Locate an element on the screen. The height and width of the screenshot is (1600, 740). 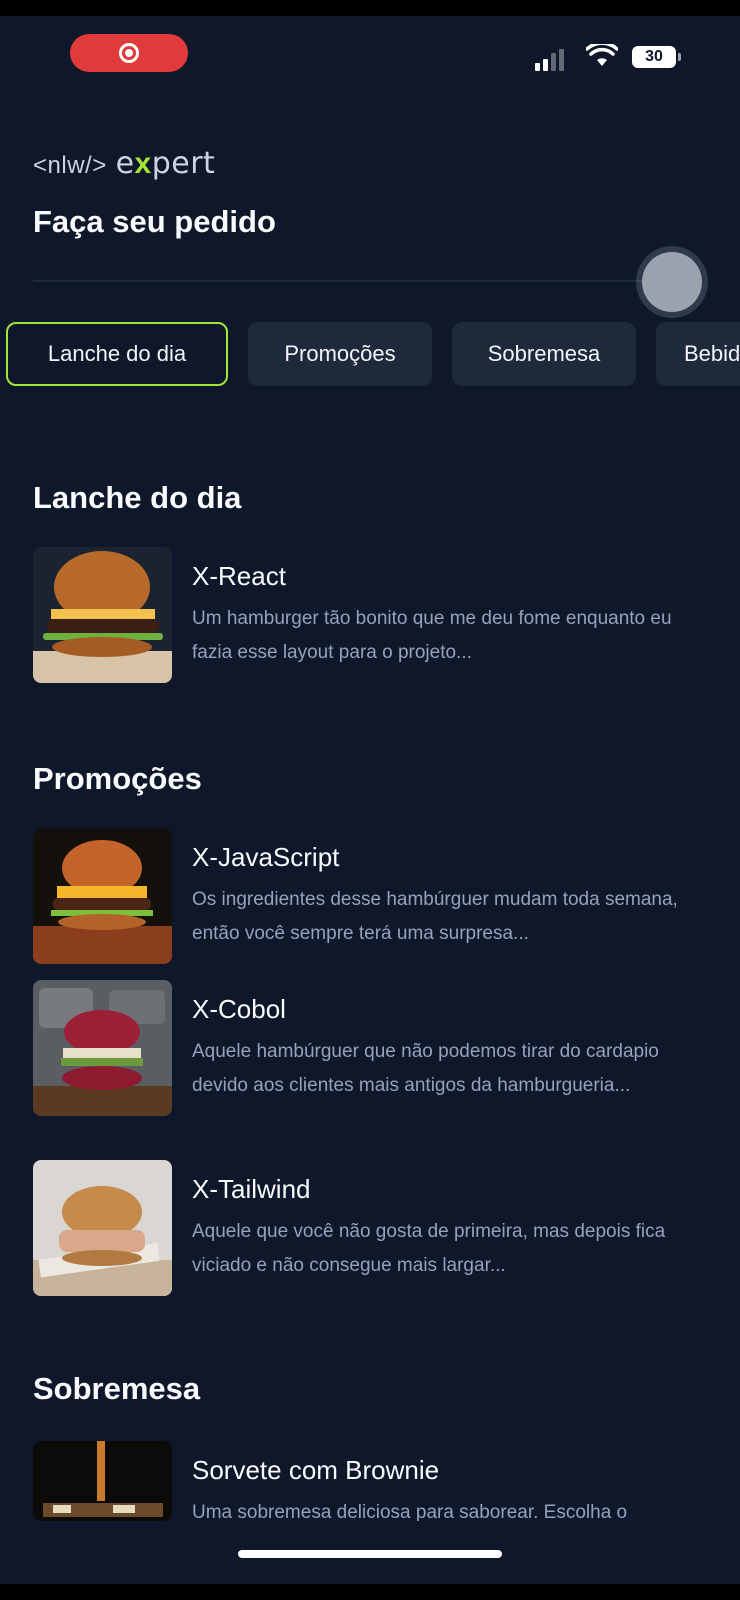
category-chip-bebidas: Bebidas is located at coordinates (698, 354).